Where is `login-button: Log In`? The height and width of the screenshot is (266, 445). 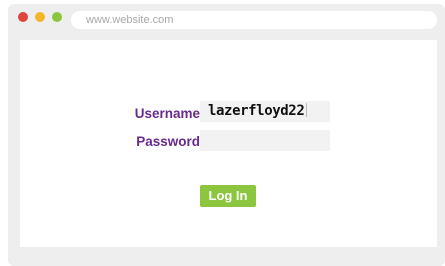
login-button: Log In is located at coordinates (228, 196).